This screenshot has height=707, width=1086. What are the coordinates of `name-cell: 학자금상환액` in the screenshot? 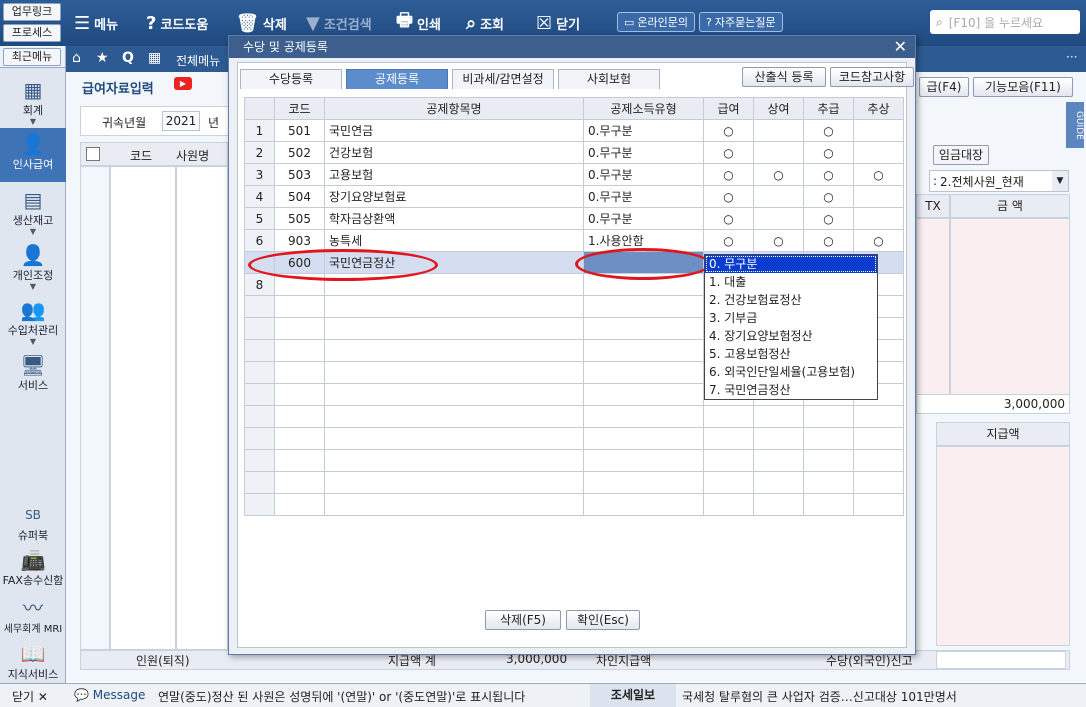 It's located at (454, 218).